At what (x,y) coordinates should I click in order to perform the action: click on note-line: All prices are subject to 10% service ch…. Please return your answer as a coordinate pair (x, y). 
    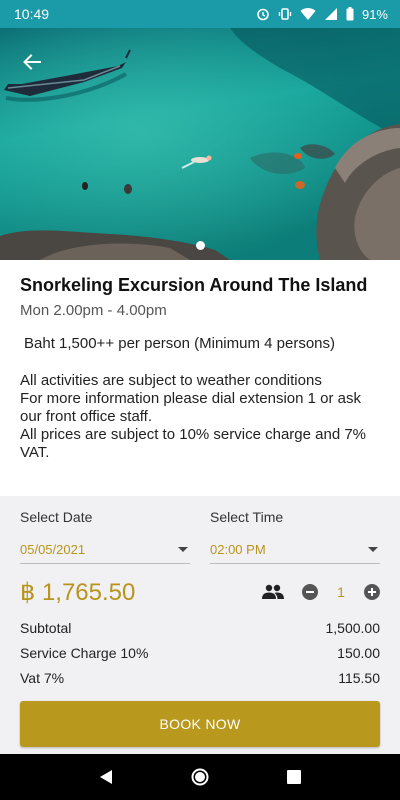
    Looking at the image, I should click on (193, 443).